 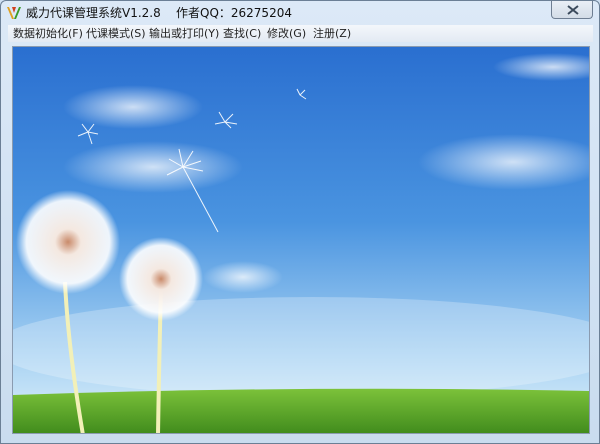 I want to click on menu-search: 查找(C), so click(x=242, y=33).